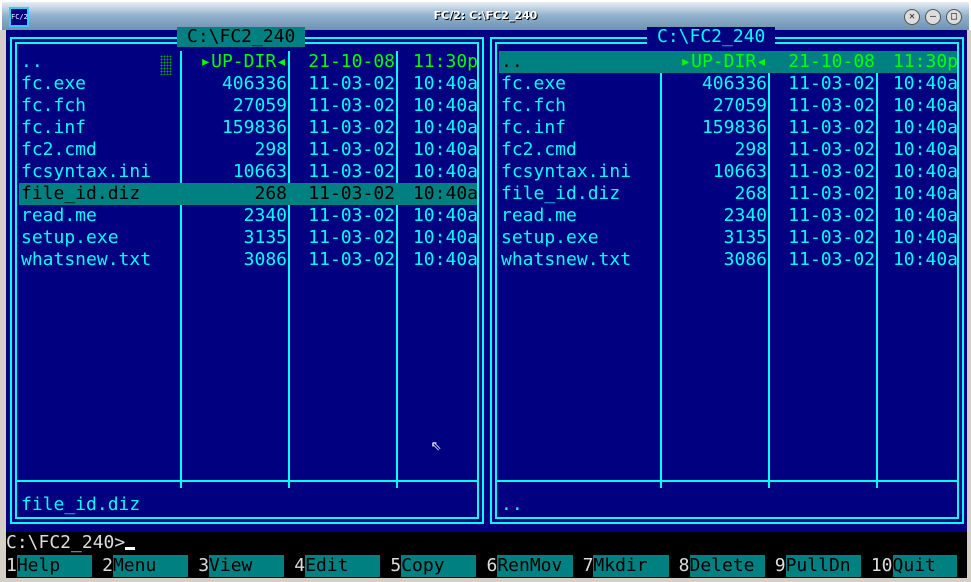  Describe the element at coordinates (933, 17) in the screenshot. I see `minimize-icon: –` at that location.